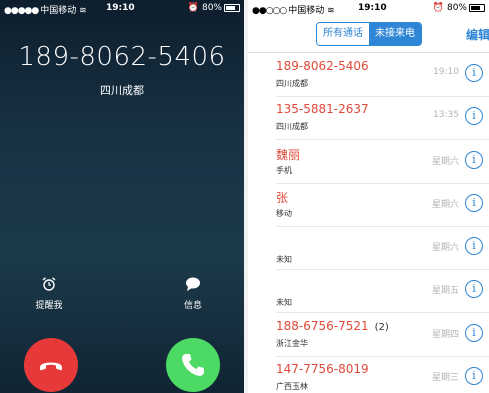  I want to click on call-row: 135-5881-2637 四川成都 13:35 i, so click(382, 118).